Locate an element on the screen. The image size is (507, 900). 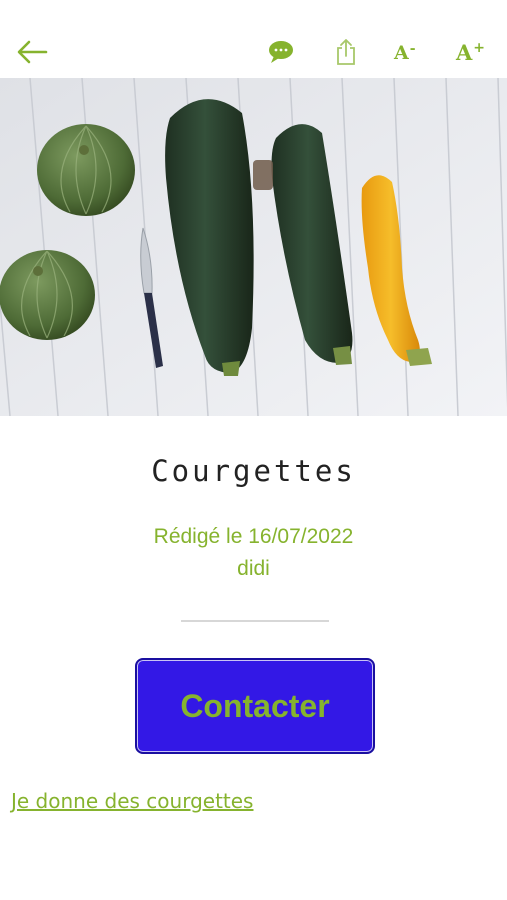
chat-bubble-icon is located at coordinates (281, 52).